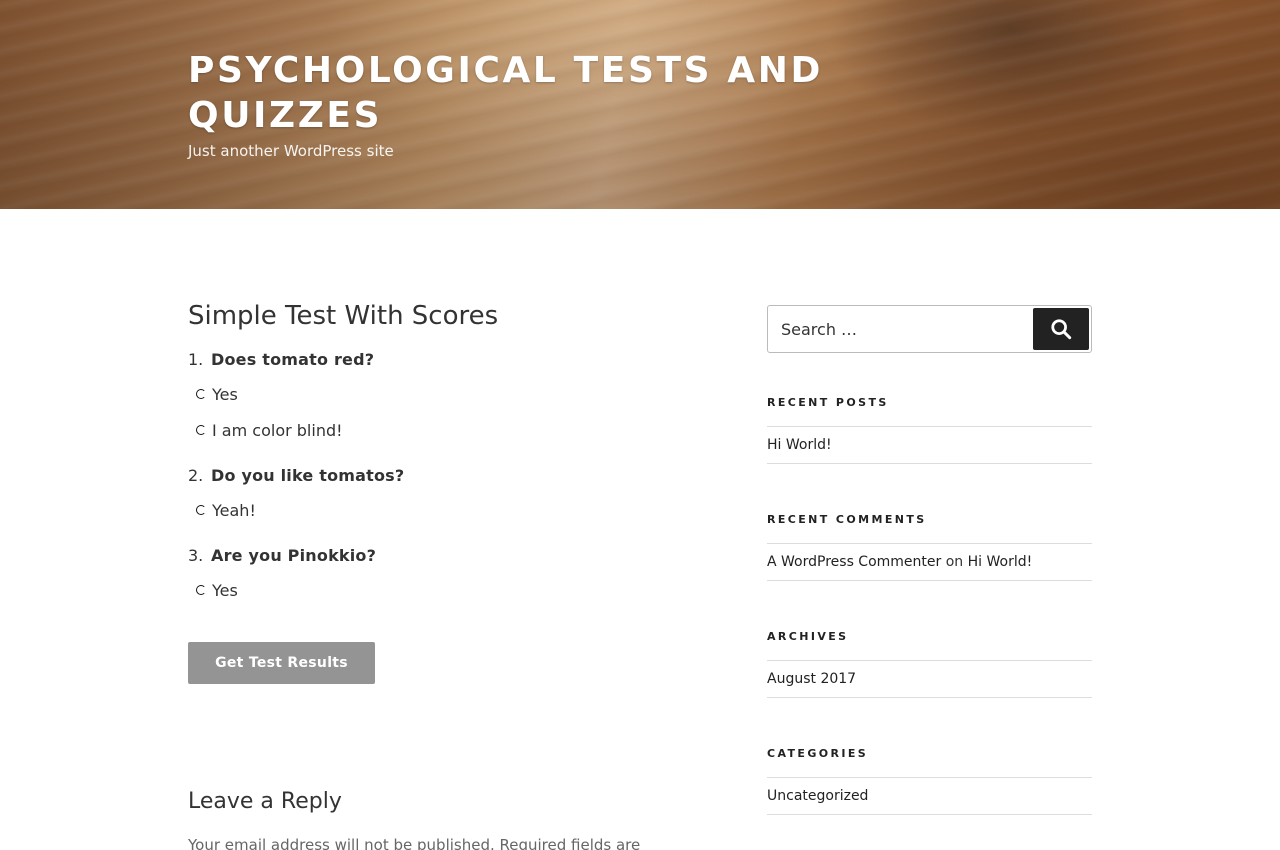 Image resolution: width=1280 pixels, height=850 pixels. I want to click on widget-title: Recent Posts, so click(828, 402).